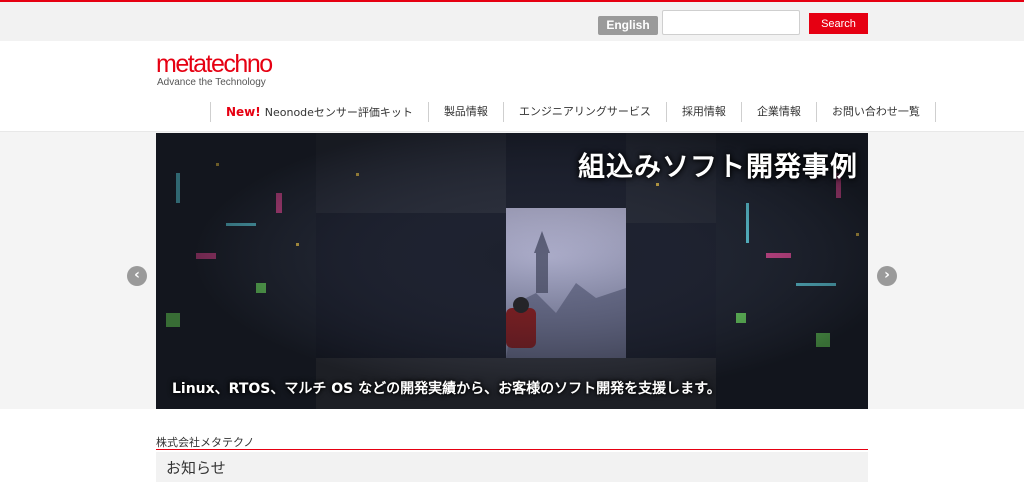 This screenshot has width=1024, height=482. What do you see at coordinates (703, 112) in the screenshot?
I see `nav-item-recruit: 採用情報` at bounding box center [703, 112].